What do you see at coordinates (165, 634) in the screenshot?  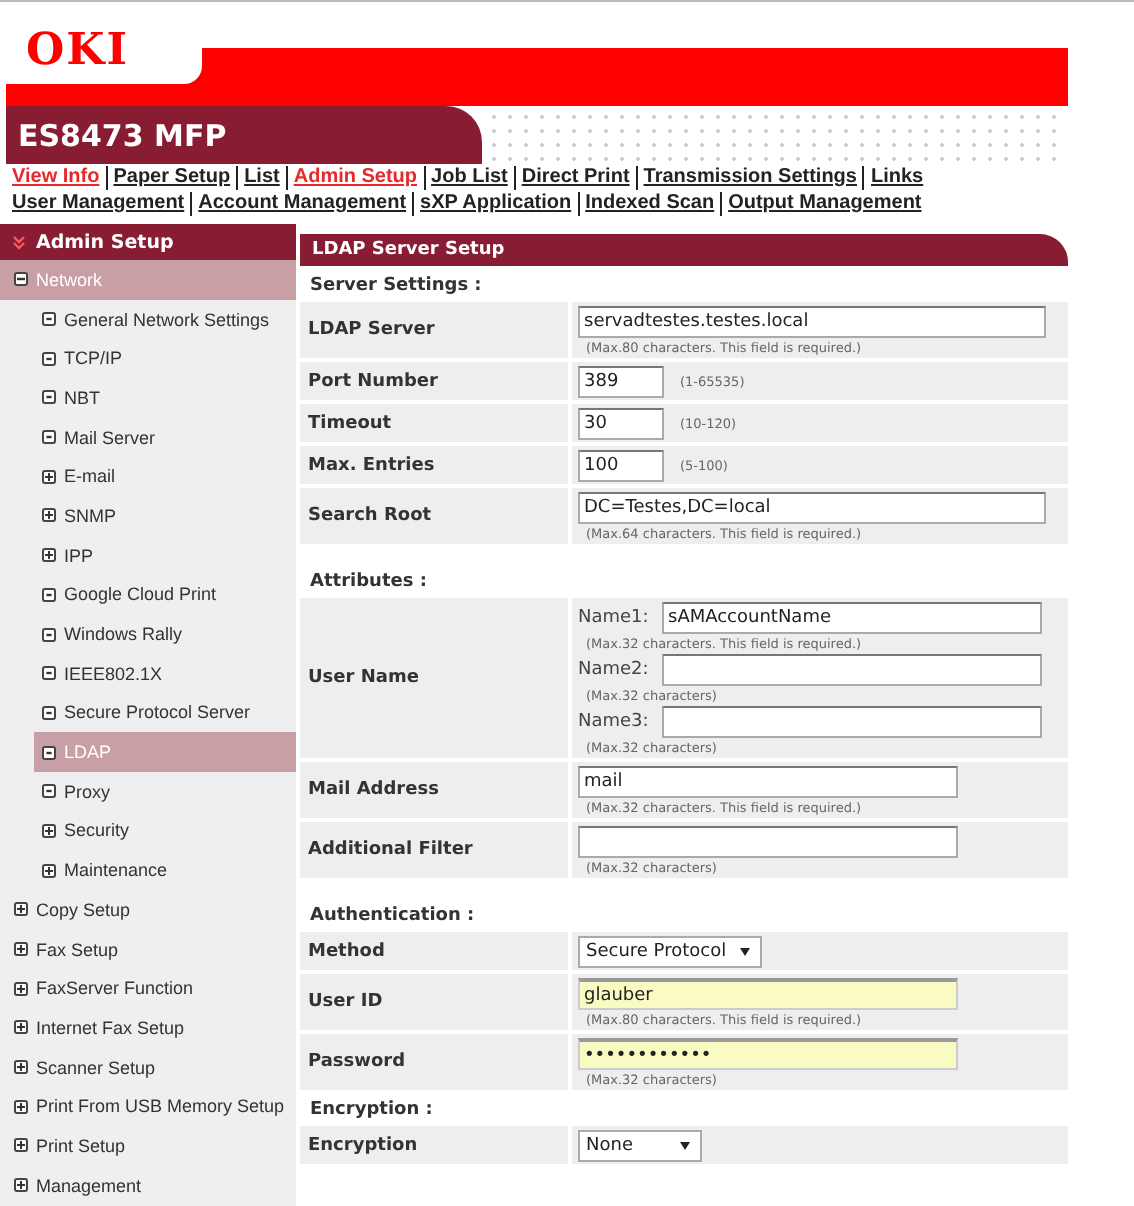 I see `sidebar-item: Windows Rally` at bounding box center [165, 634].